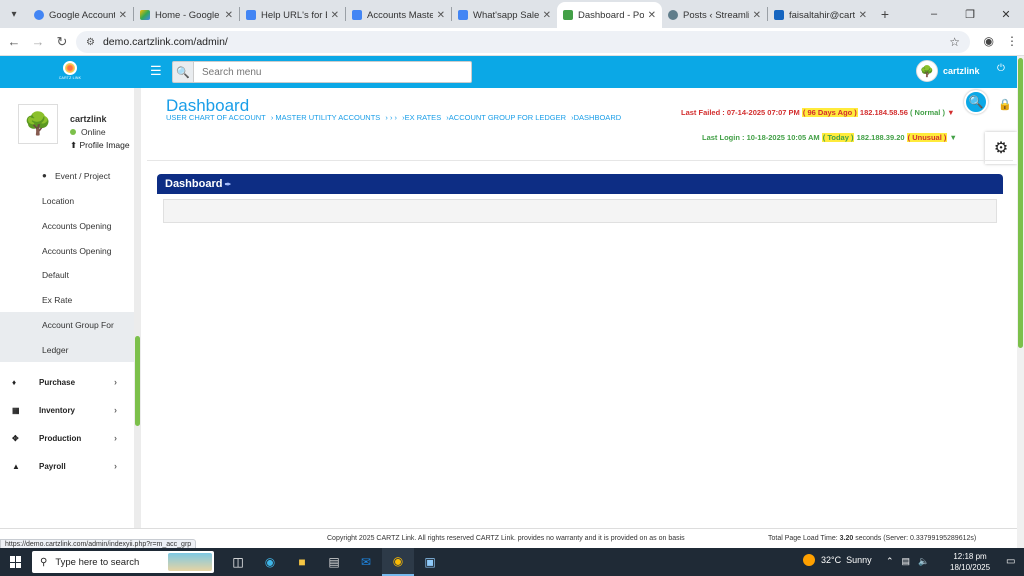 Image resolution: width=1024 pixels, height=576 pixels. I want to click on app-header: CARTZ LINK ☰ 🔍 🌳 cartzlink ⏻, so click(508, 72).